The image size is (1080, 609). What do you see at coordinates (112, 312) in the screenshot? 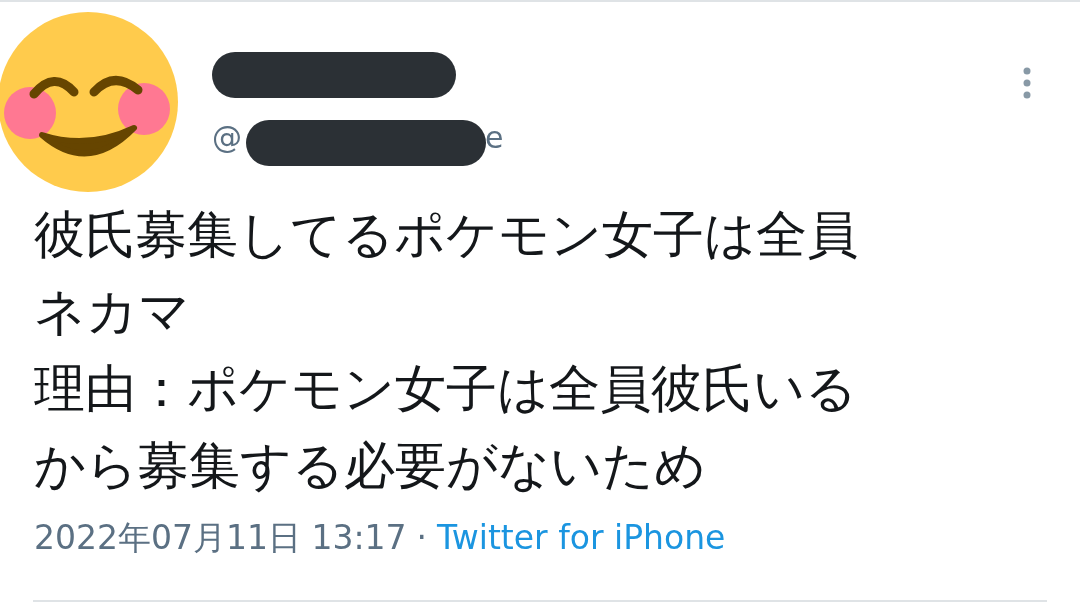
I see `tweet-text-line: ネカマ` at bounding box center [112, 312].